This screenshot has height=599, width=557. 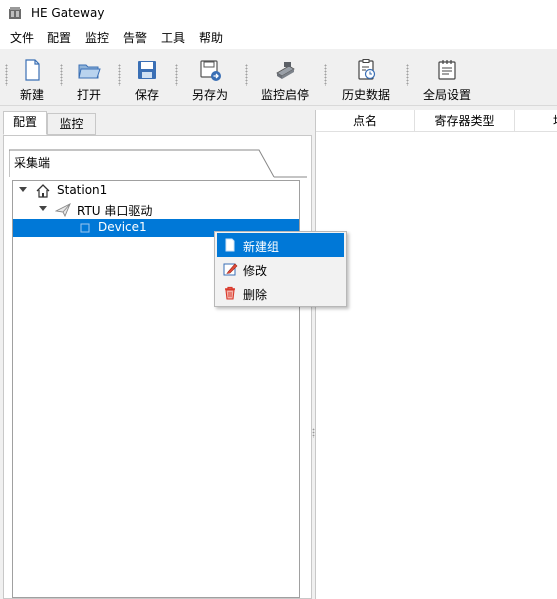 I want to click on toolbar: 新建 打开 保存 另存为 监控启停 历史数据 全局设置, so click(x=278, y=77).